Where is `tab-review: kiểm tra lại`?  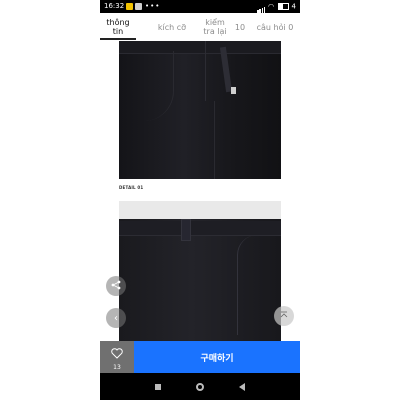
tab-review: kiểm tra lại is located at coordinates (215, 27).